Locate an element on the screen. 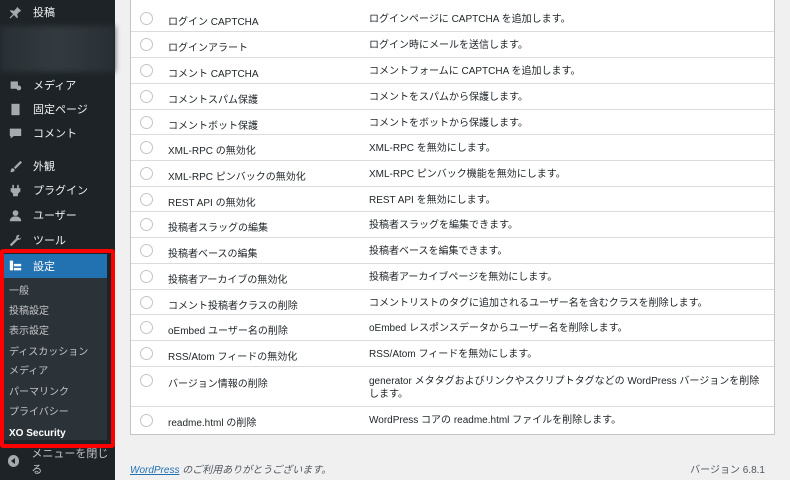 The height and width of the screenshot is (480, 790). submenu-item-privacy: プライバシー is located at coordinates (39, 413).